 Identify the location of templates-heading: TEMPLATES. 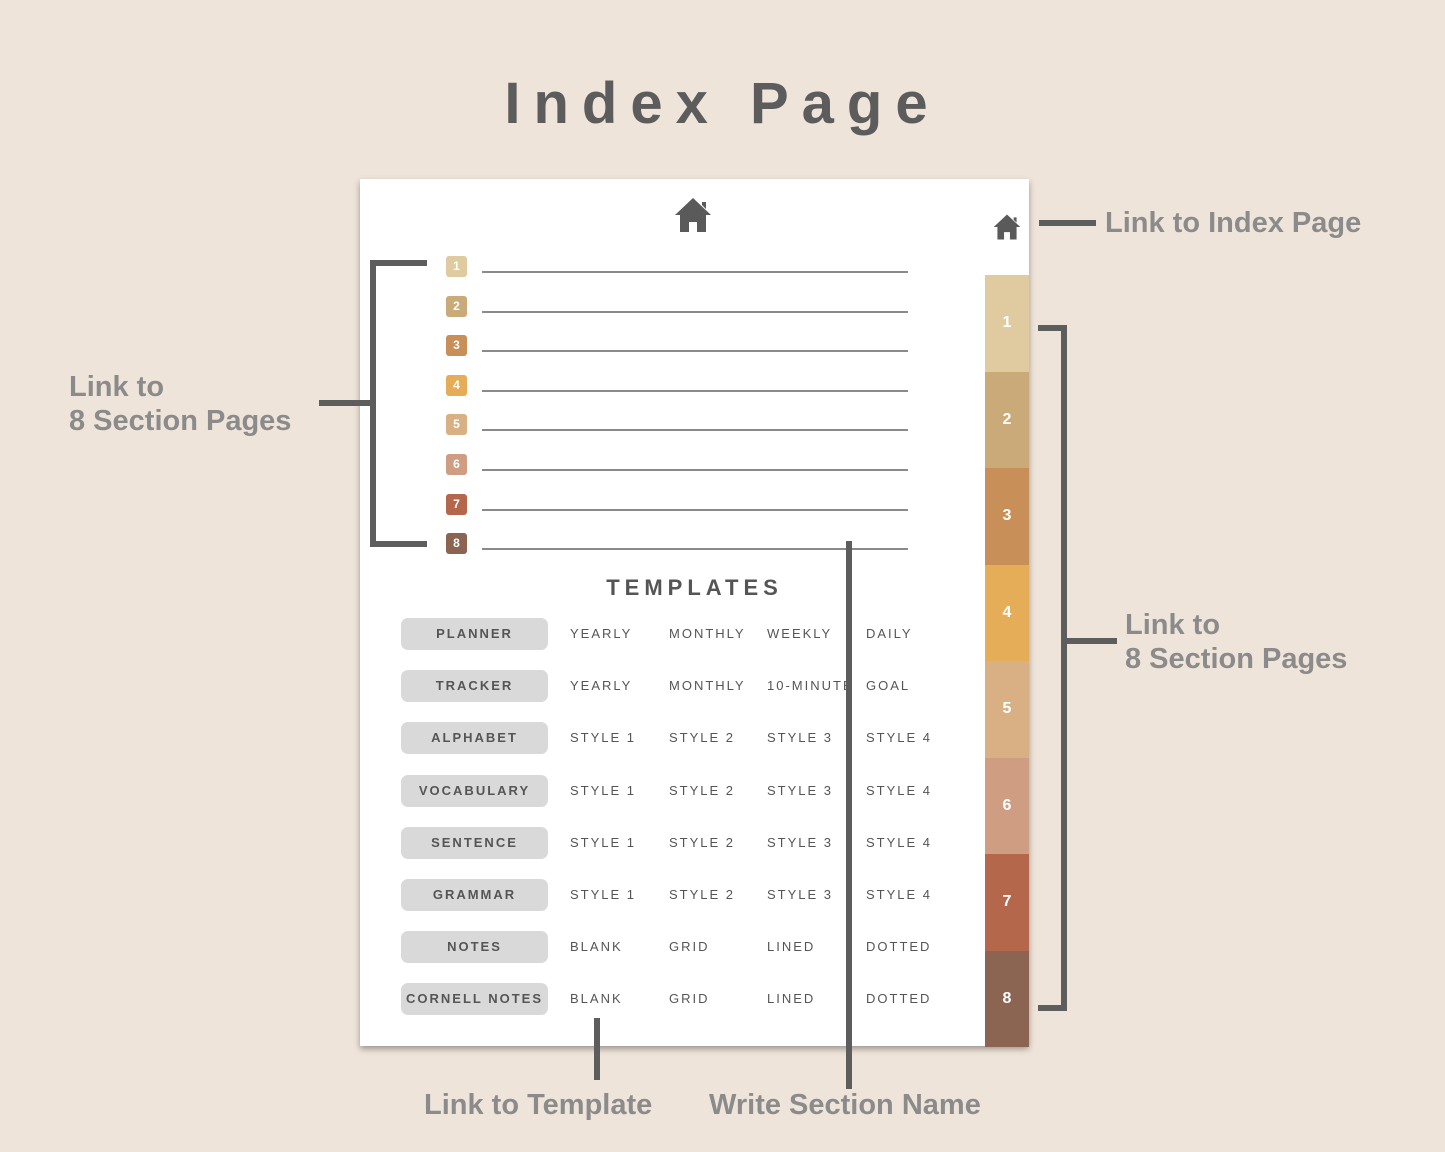
(694, 587).